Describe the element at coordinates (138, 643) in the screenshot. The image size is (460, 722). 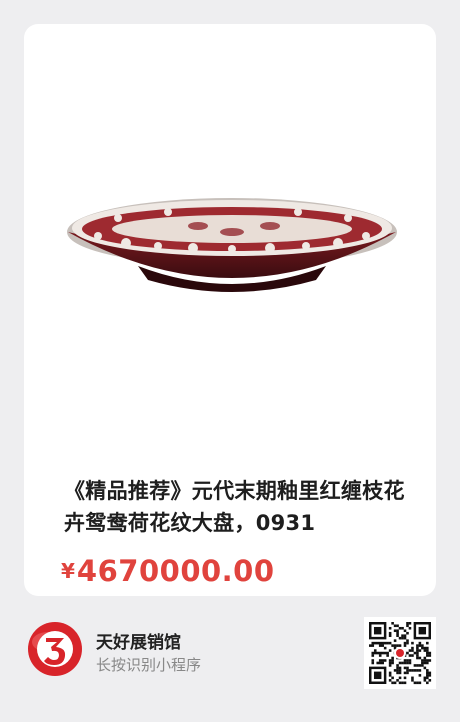
I see `shop-name: 天好展销馆` at that location.